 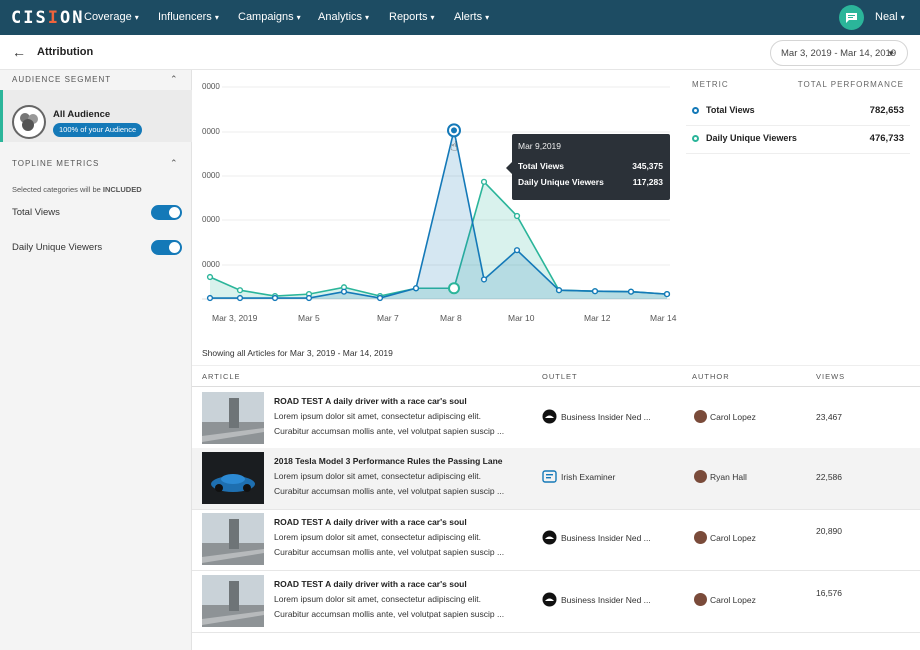 I want to click on nav-influencers: Influencers ▾, so click(x=188, y=17).